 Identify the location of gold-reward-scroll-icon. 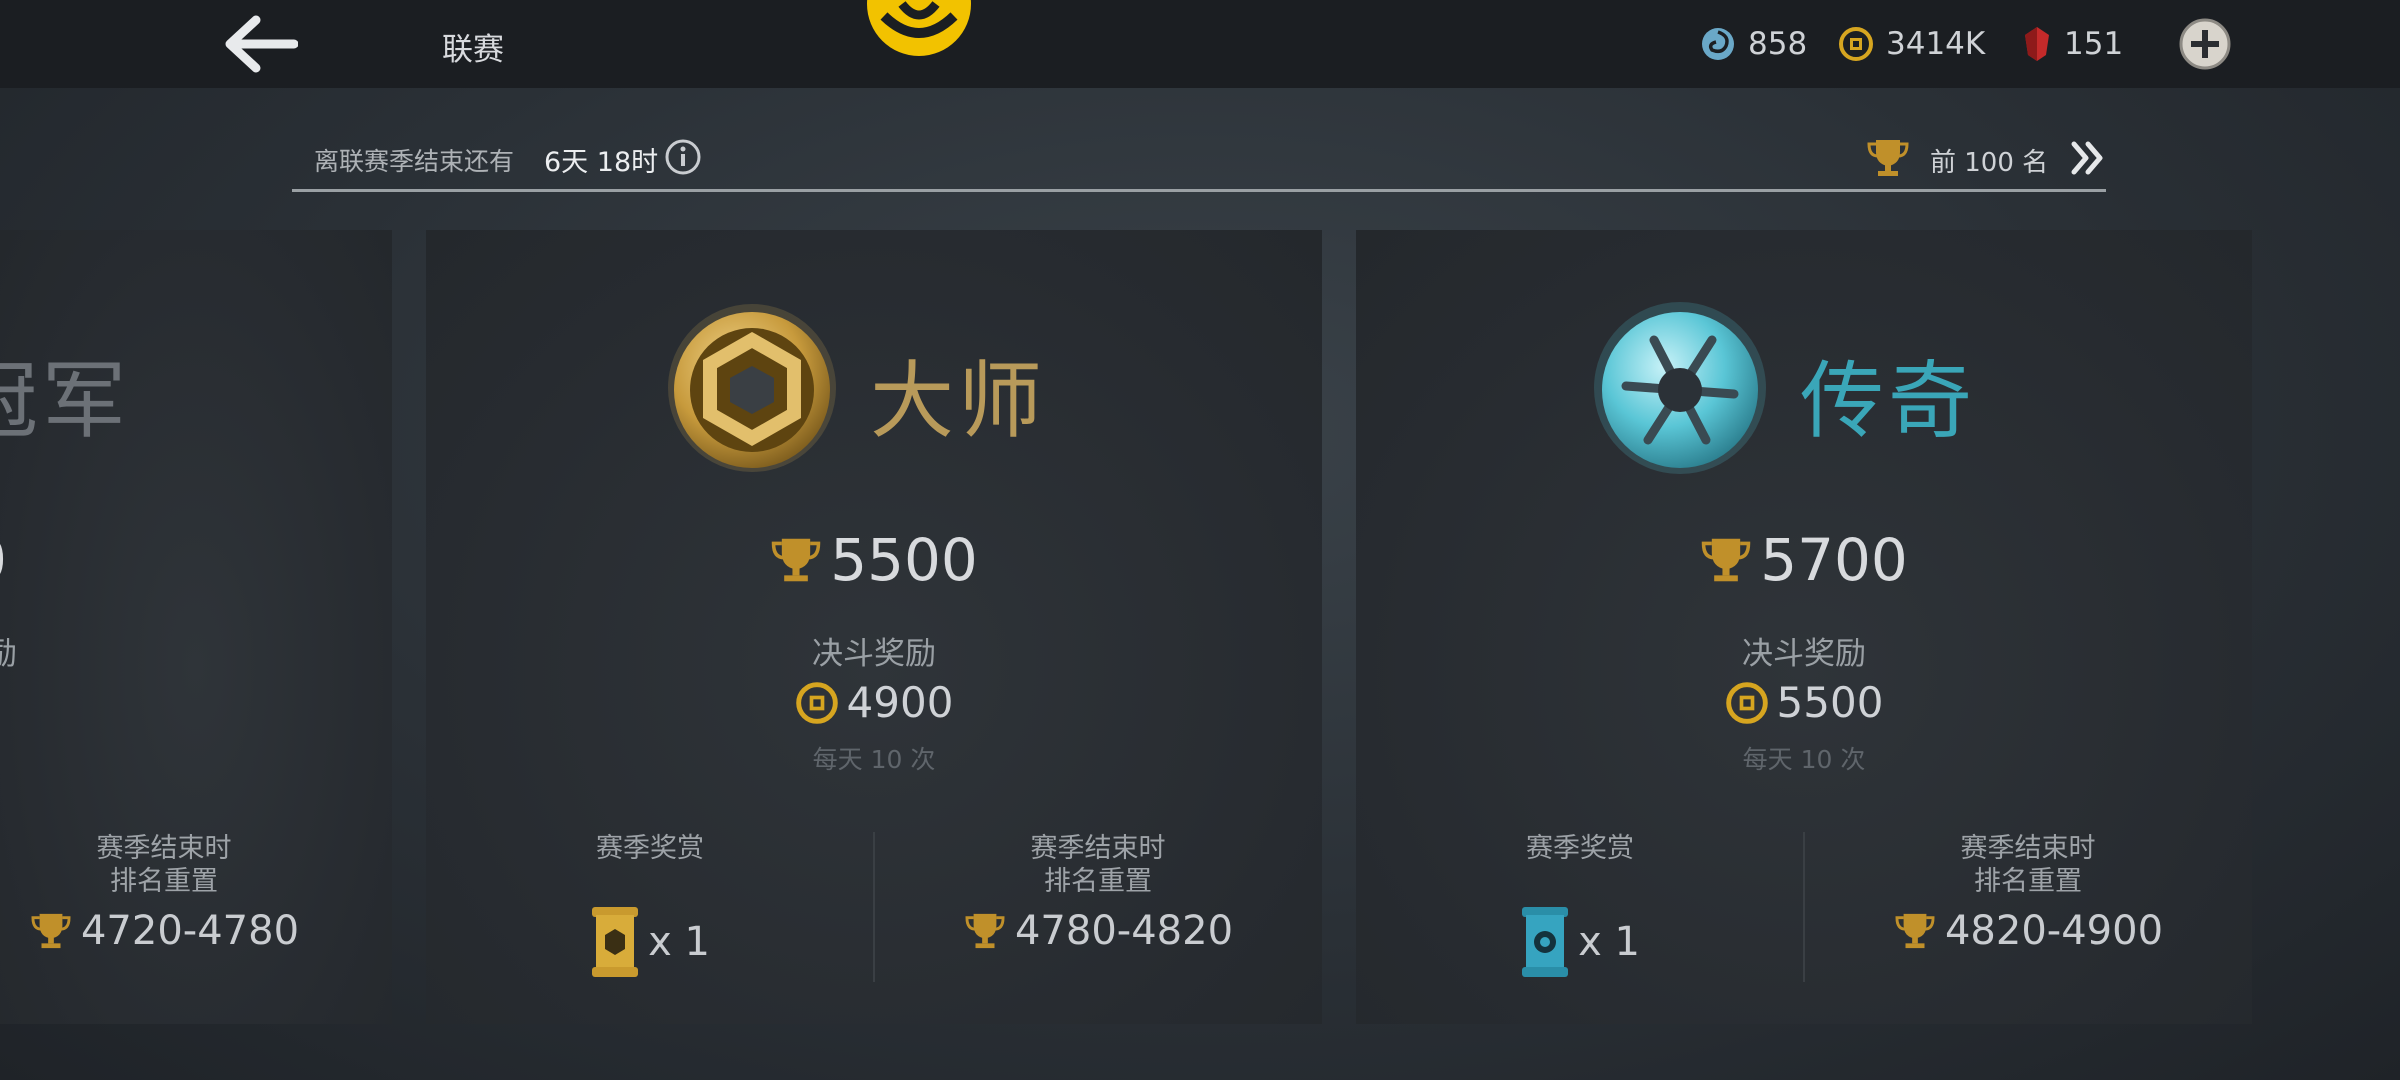
(615, 942).